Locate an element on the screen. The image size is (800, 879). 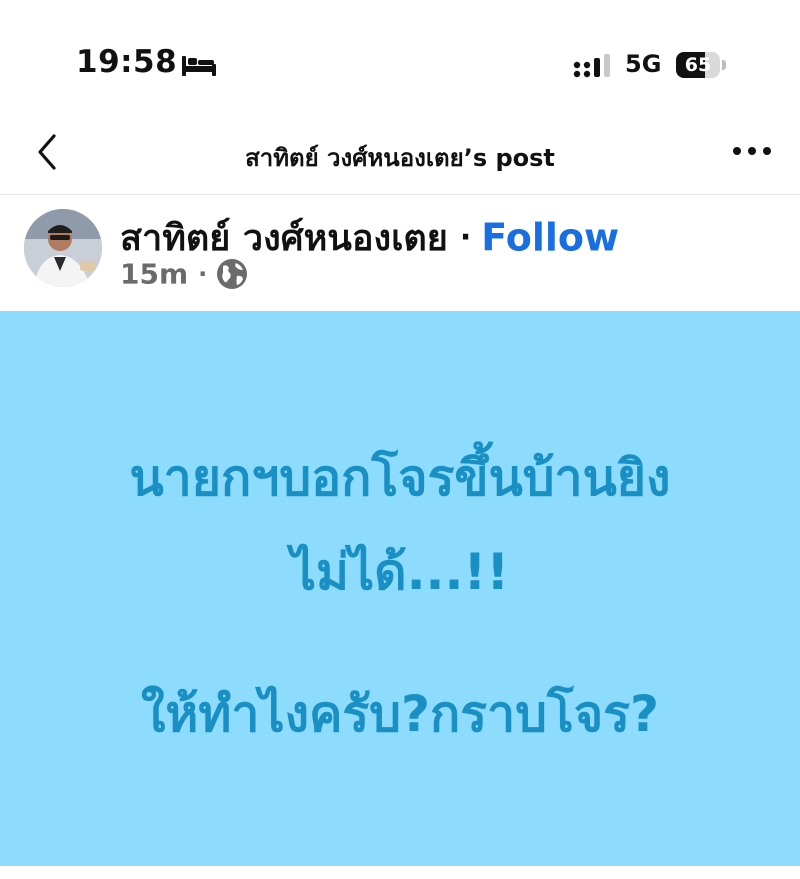
battery-icon: 65 is located at coordinates (702, 65).